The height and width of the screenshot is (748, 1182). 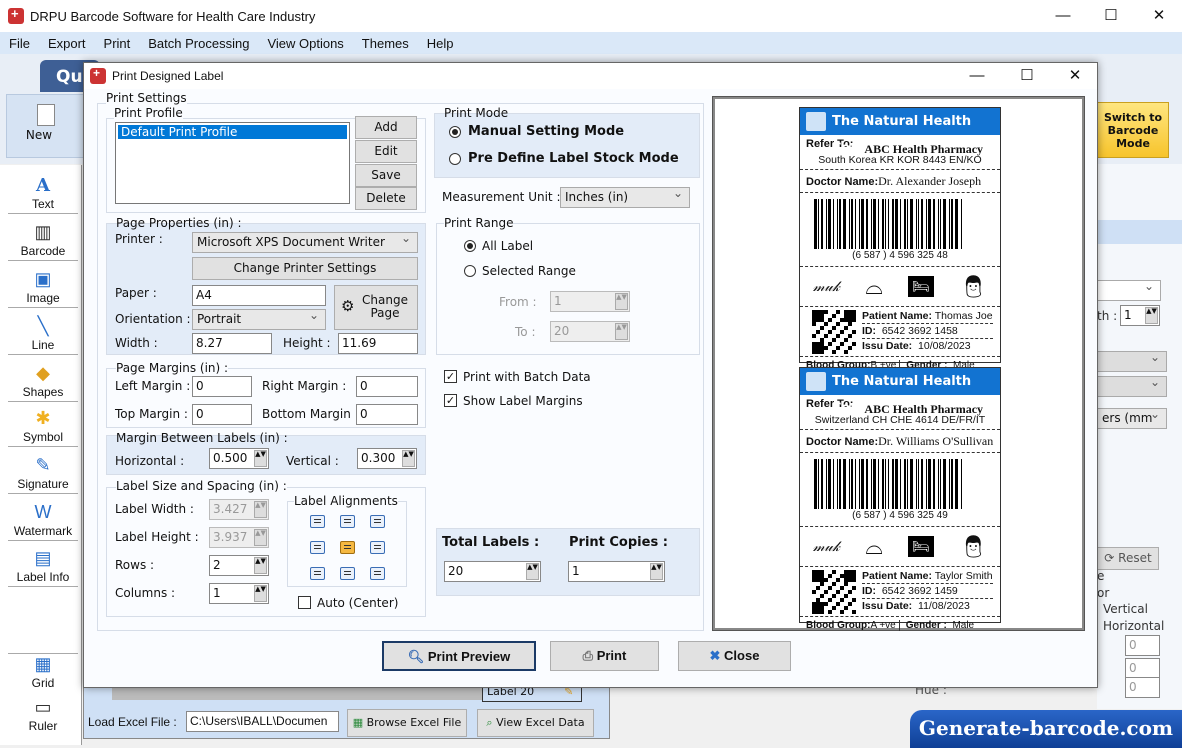 What do you see at coordinates (259, 295) in the screenshot?
I see `paper-input: A4` at bounding box center [259, 295].